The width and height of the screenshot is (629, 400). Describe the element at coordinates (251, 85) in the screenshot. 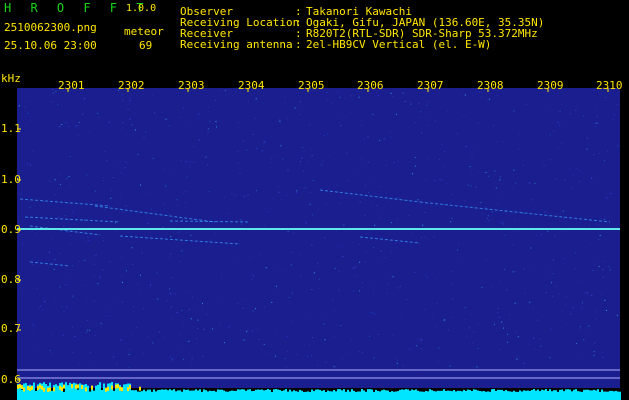

I see `time-tick-label: 2304` at that location.